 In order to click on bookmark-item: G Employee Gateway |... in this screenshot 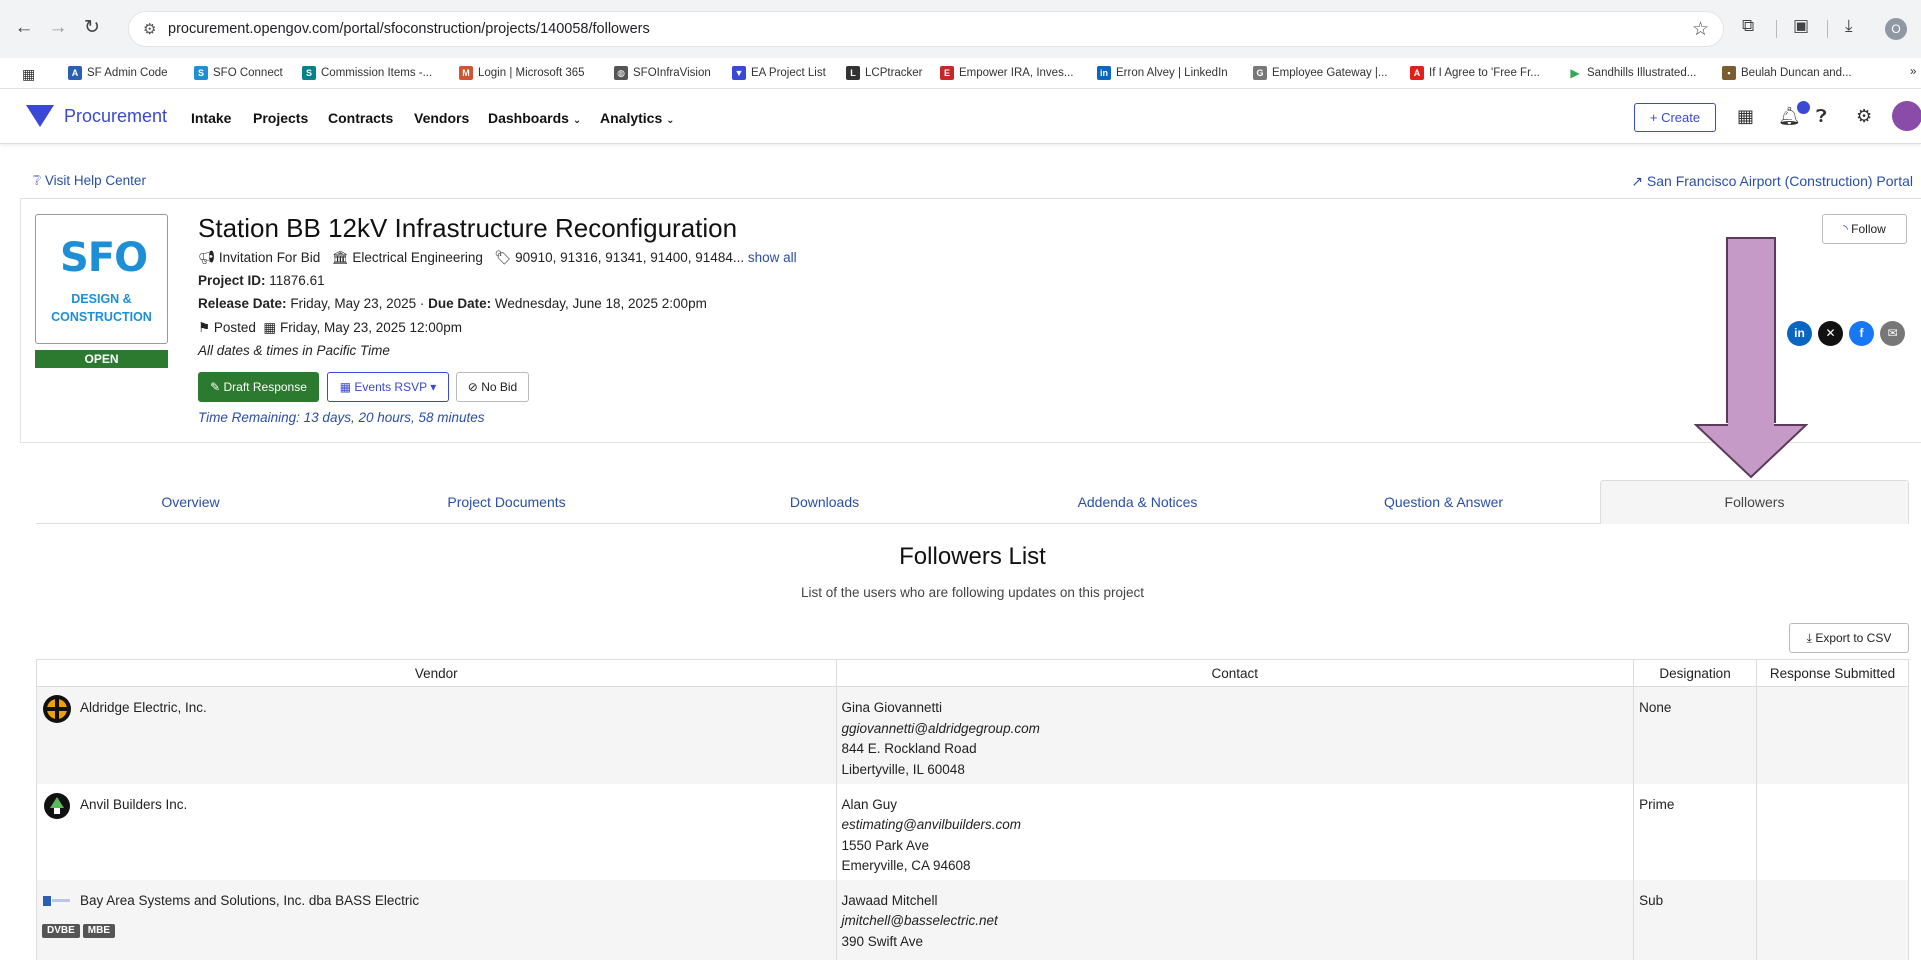, I will do `click(1320, 73)`.